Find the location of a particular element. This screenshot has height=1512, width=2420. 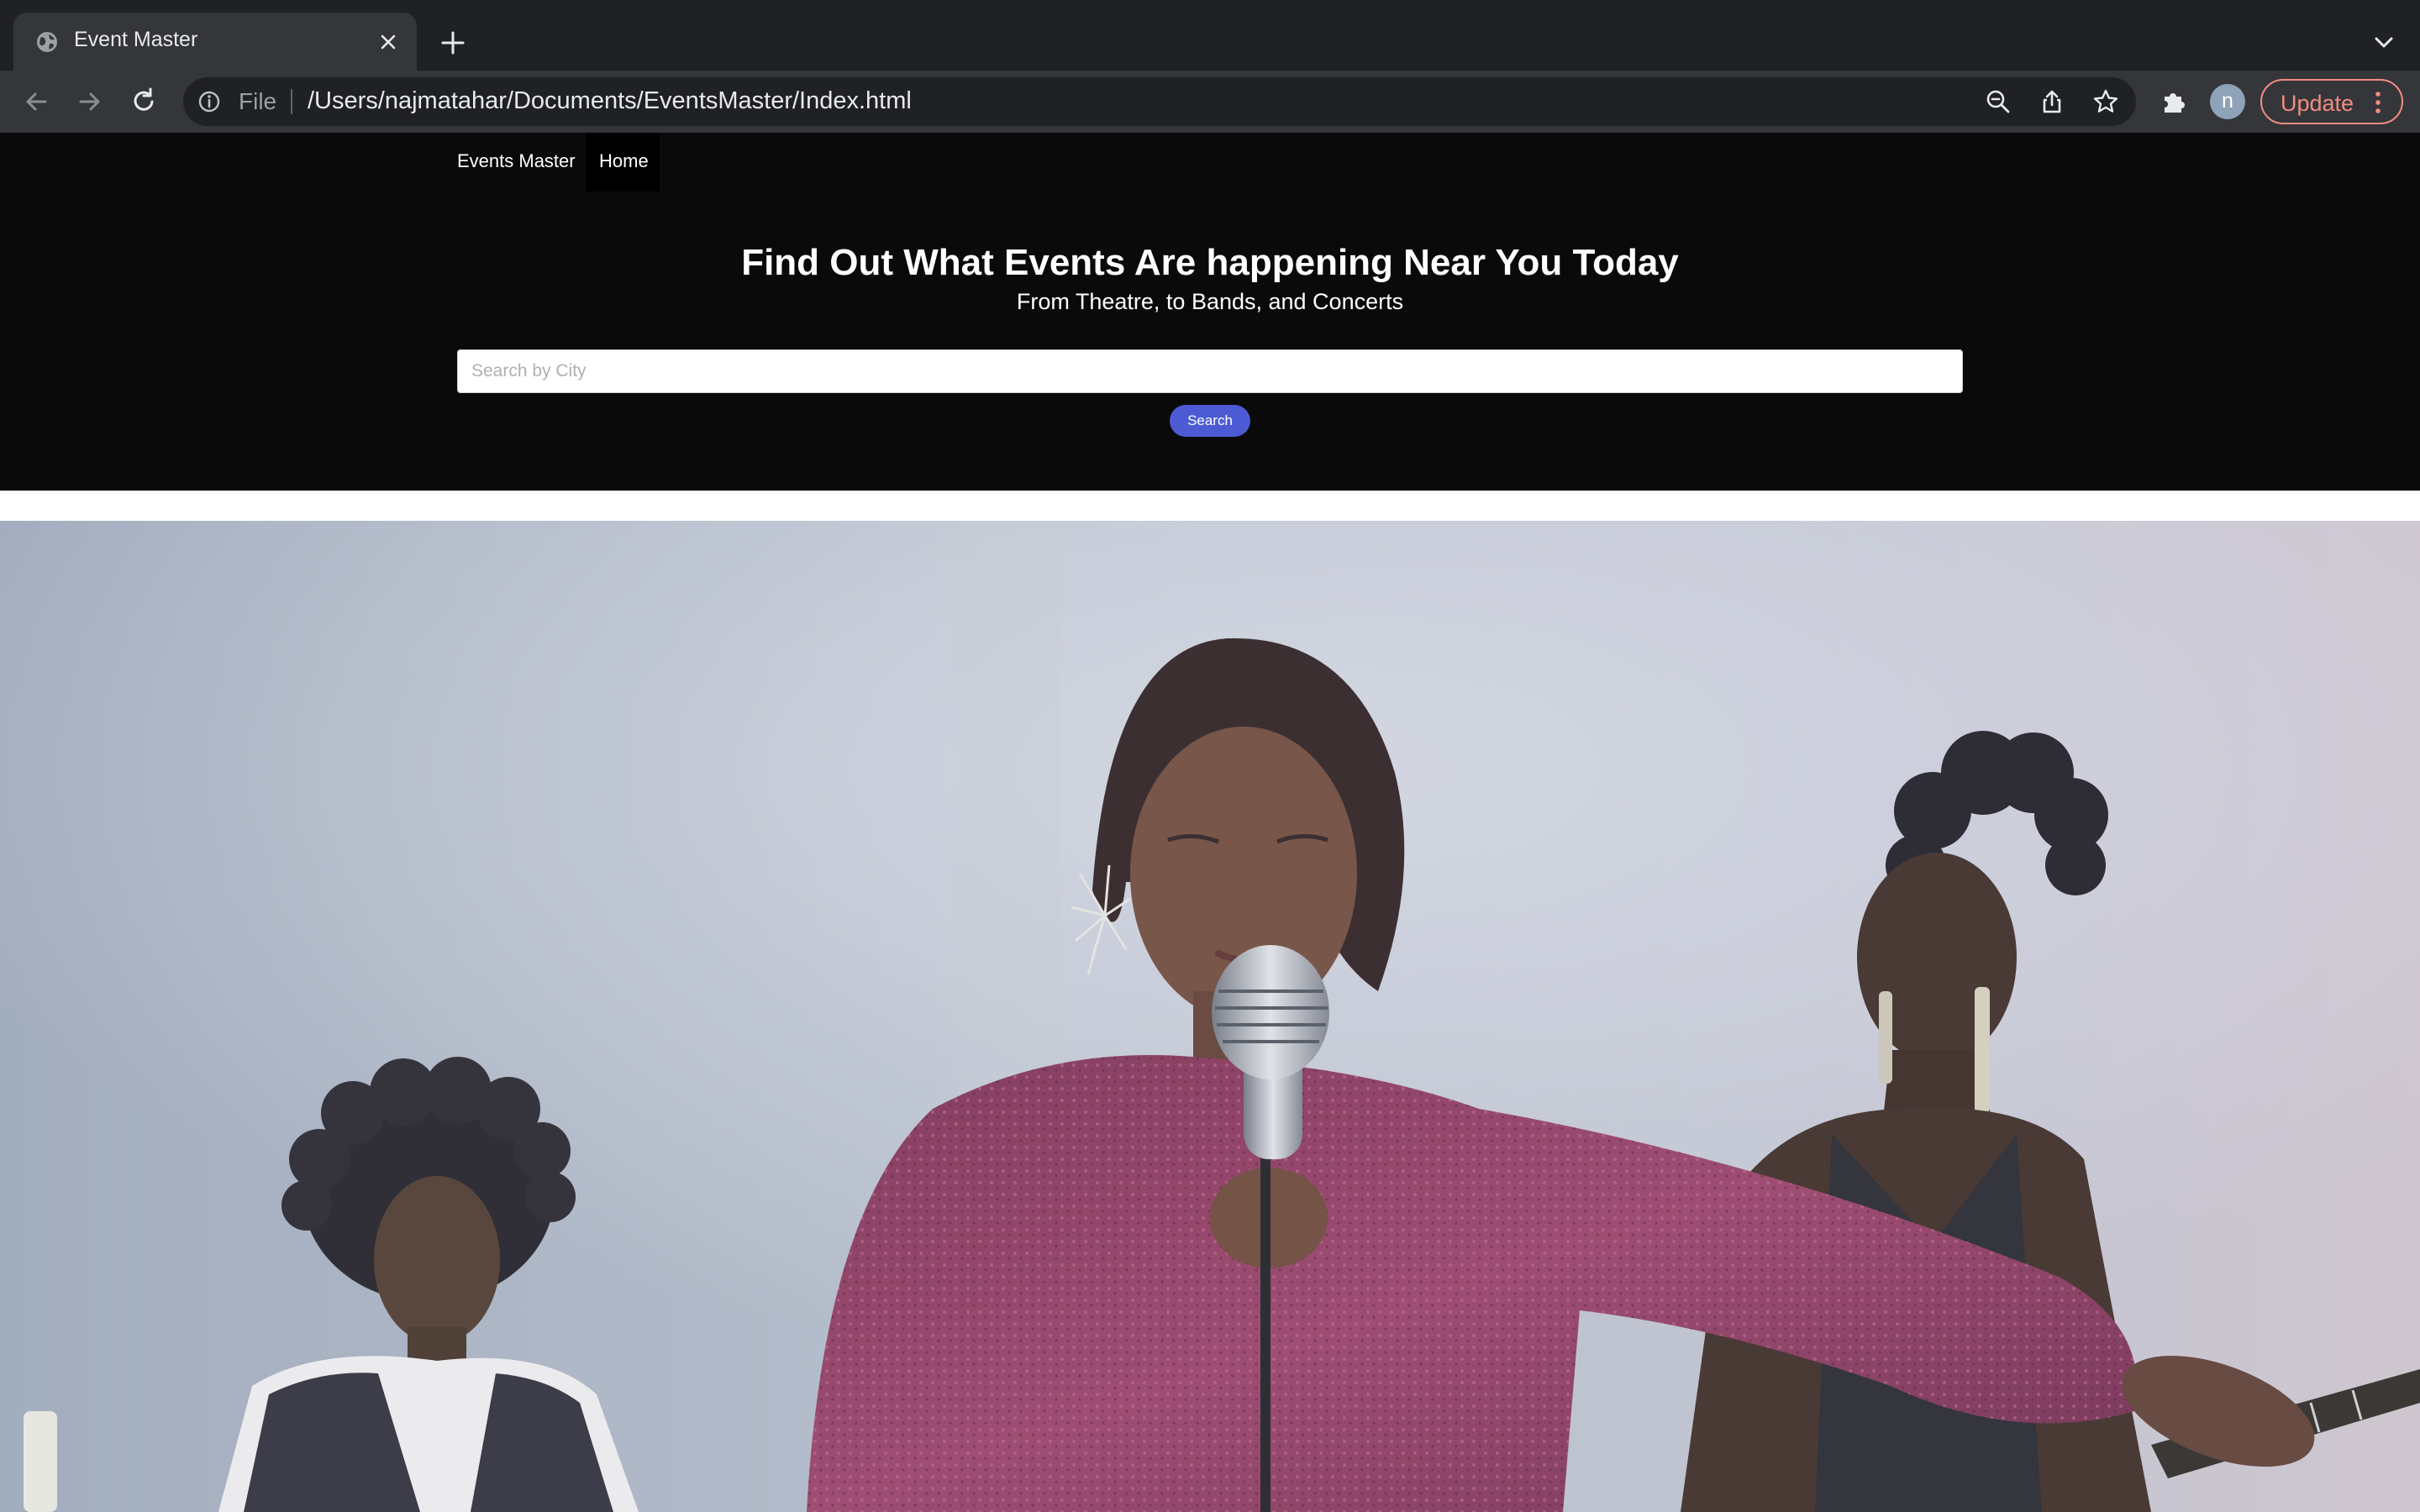

nav-item-label: Home is located at coordinates (624, 160).